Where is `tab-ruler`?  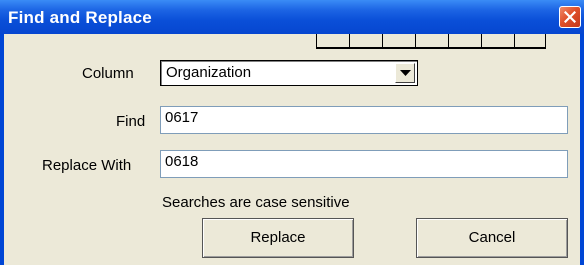
tab-ruler is located at coordinates (431, 48).